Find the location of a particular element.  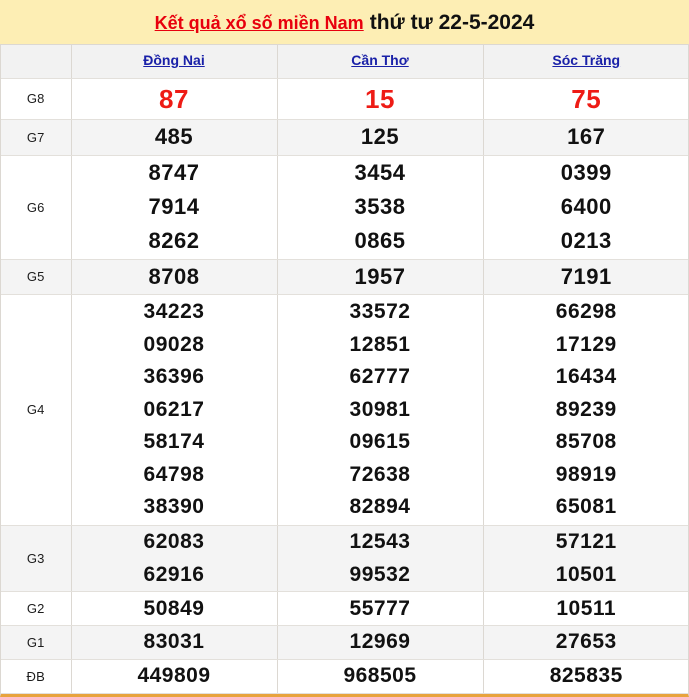

prize-numbers-cell: 167 is located at coordinates (585, 137).